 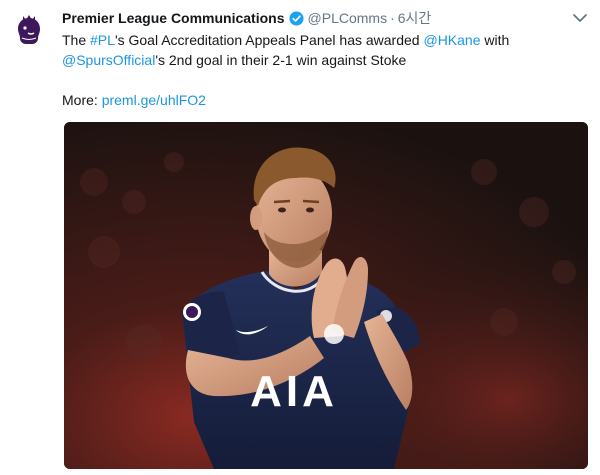 I want to click on premier-league-lion-icon, so click(x=29, y=29).